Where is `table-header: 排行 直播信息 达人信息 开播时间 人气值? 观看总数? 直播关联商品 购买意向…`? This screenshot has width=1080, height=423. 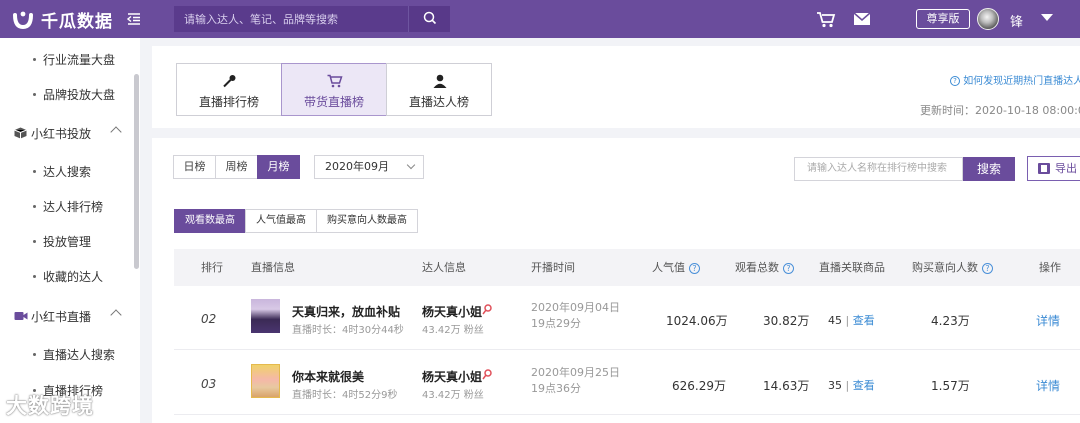
table-header: 排行 直播信息 达人信息 开播时间 人气值? 观看总数? 直播关联商品 购买意向… is located at coordinates (627, 267).